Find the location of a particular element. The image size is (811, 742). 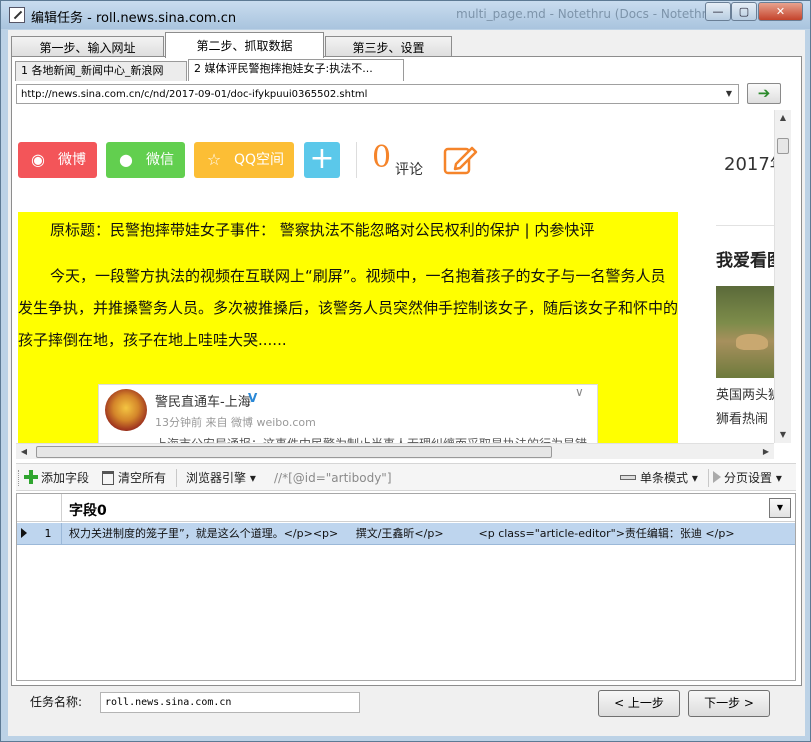

edit-task-icon is located at coordinates (17, 15).